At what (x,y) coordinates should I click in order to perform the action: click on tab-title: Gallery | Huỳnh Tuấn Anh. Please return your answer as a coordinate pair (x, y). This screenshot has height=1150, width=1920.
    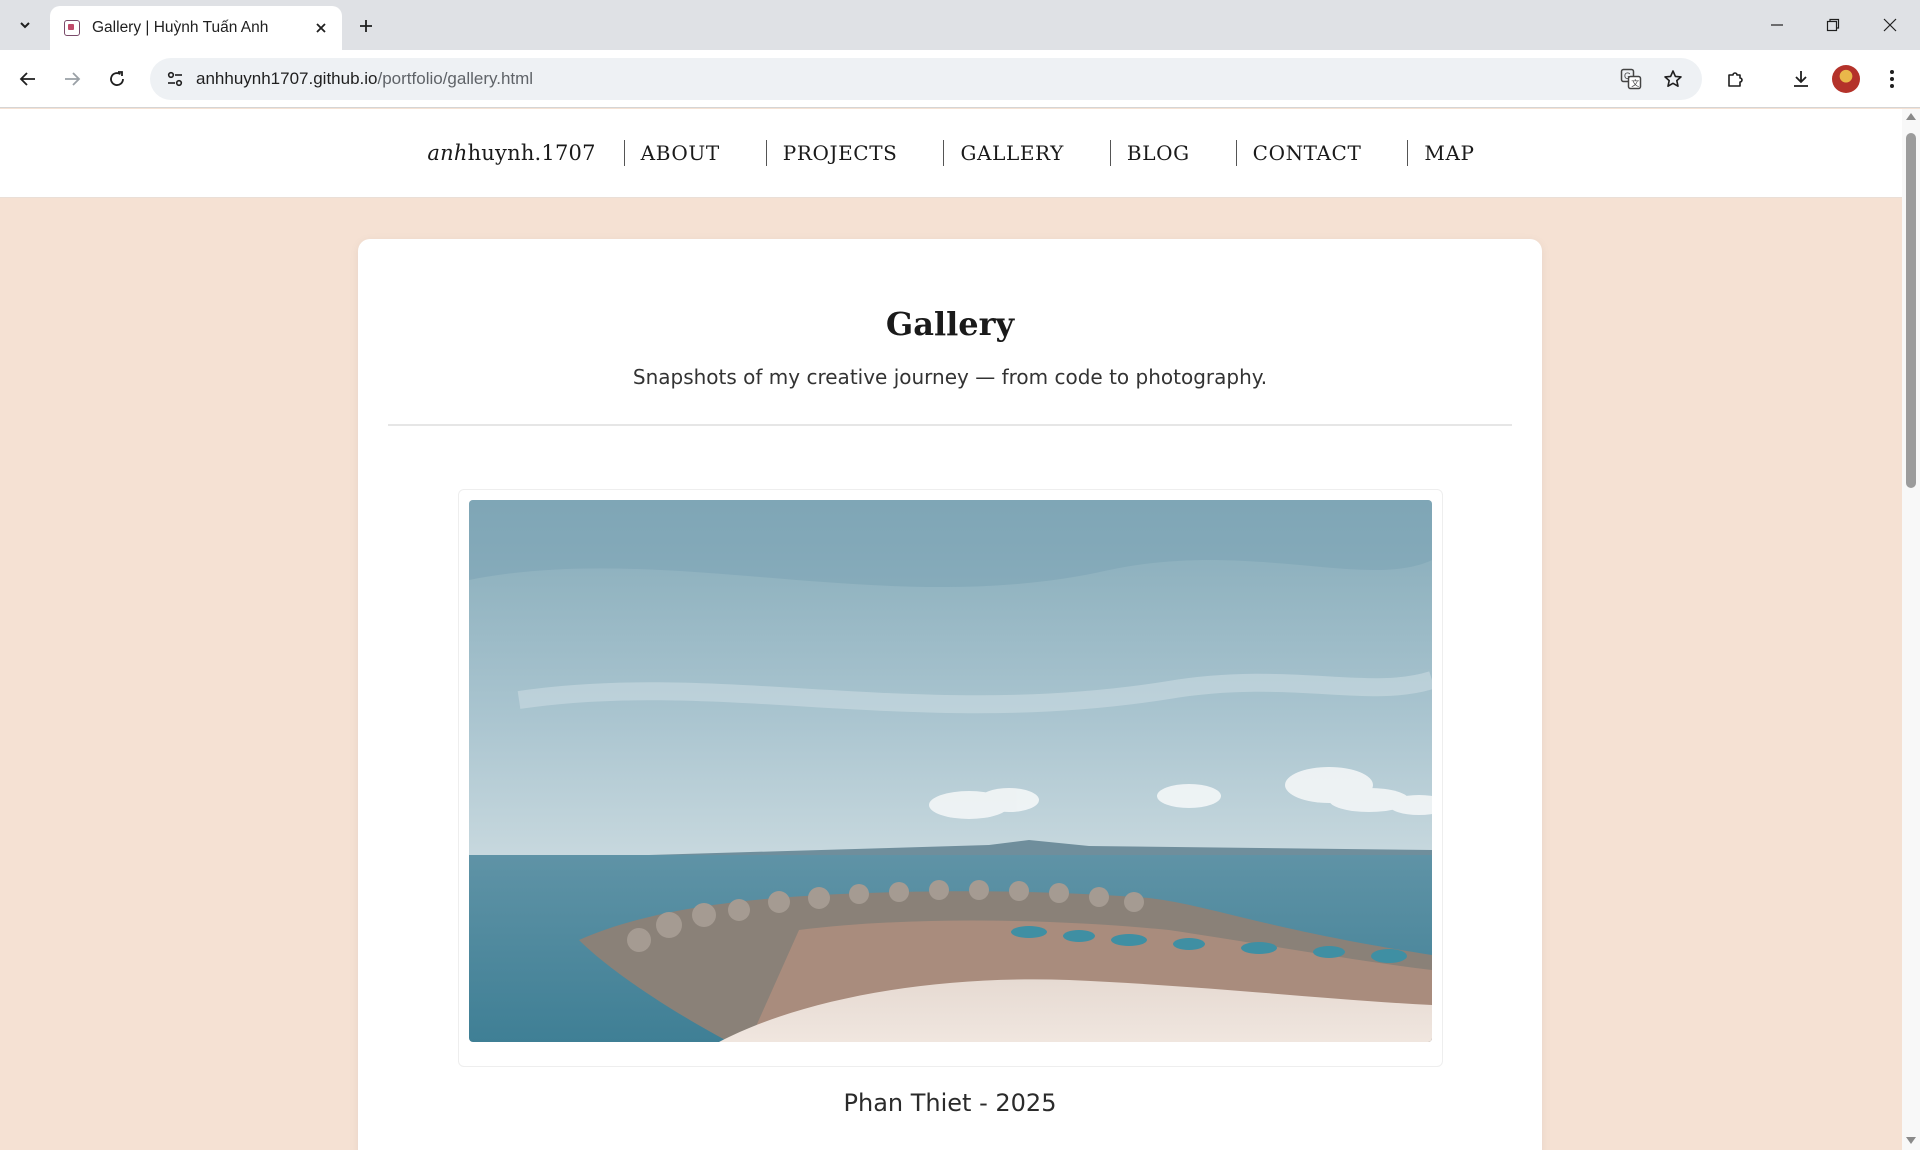
    Looking at the image, I should click on (180, 27).